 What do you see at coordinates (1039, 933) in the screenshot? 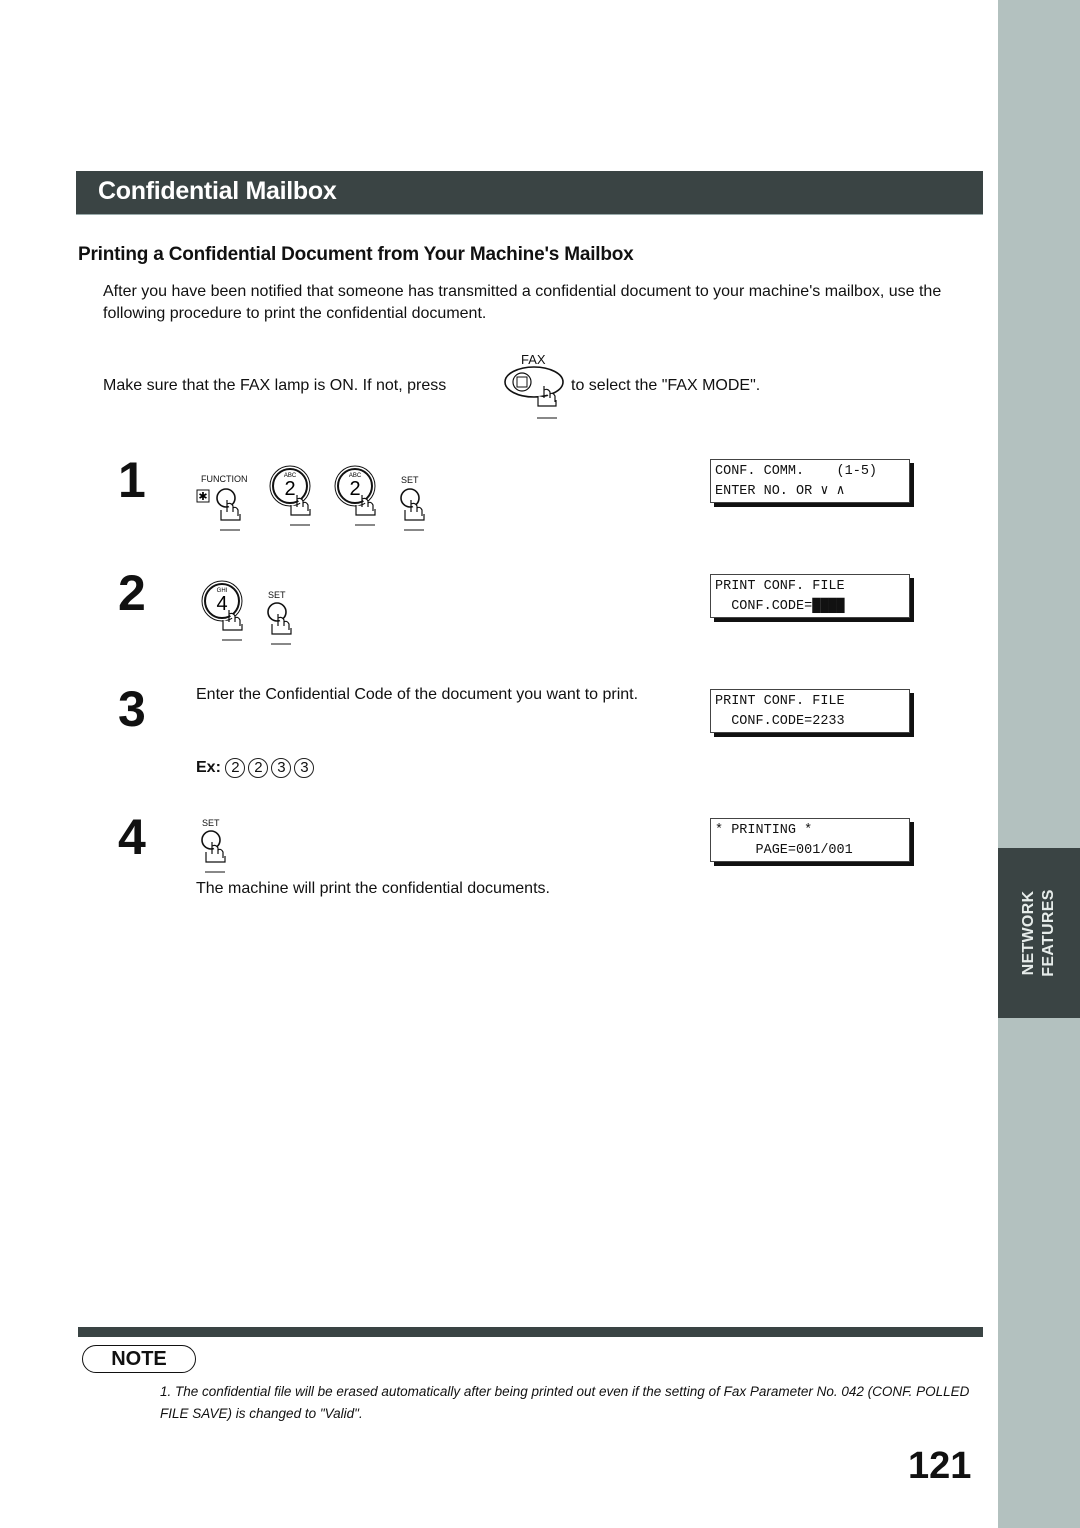
I see `section-tab-network-features: NETWORK FEATURES` at bounding box center [1039, 933].